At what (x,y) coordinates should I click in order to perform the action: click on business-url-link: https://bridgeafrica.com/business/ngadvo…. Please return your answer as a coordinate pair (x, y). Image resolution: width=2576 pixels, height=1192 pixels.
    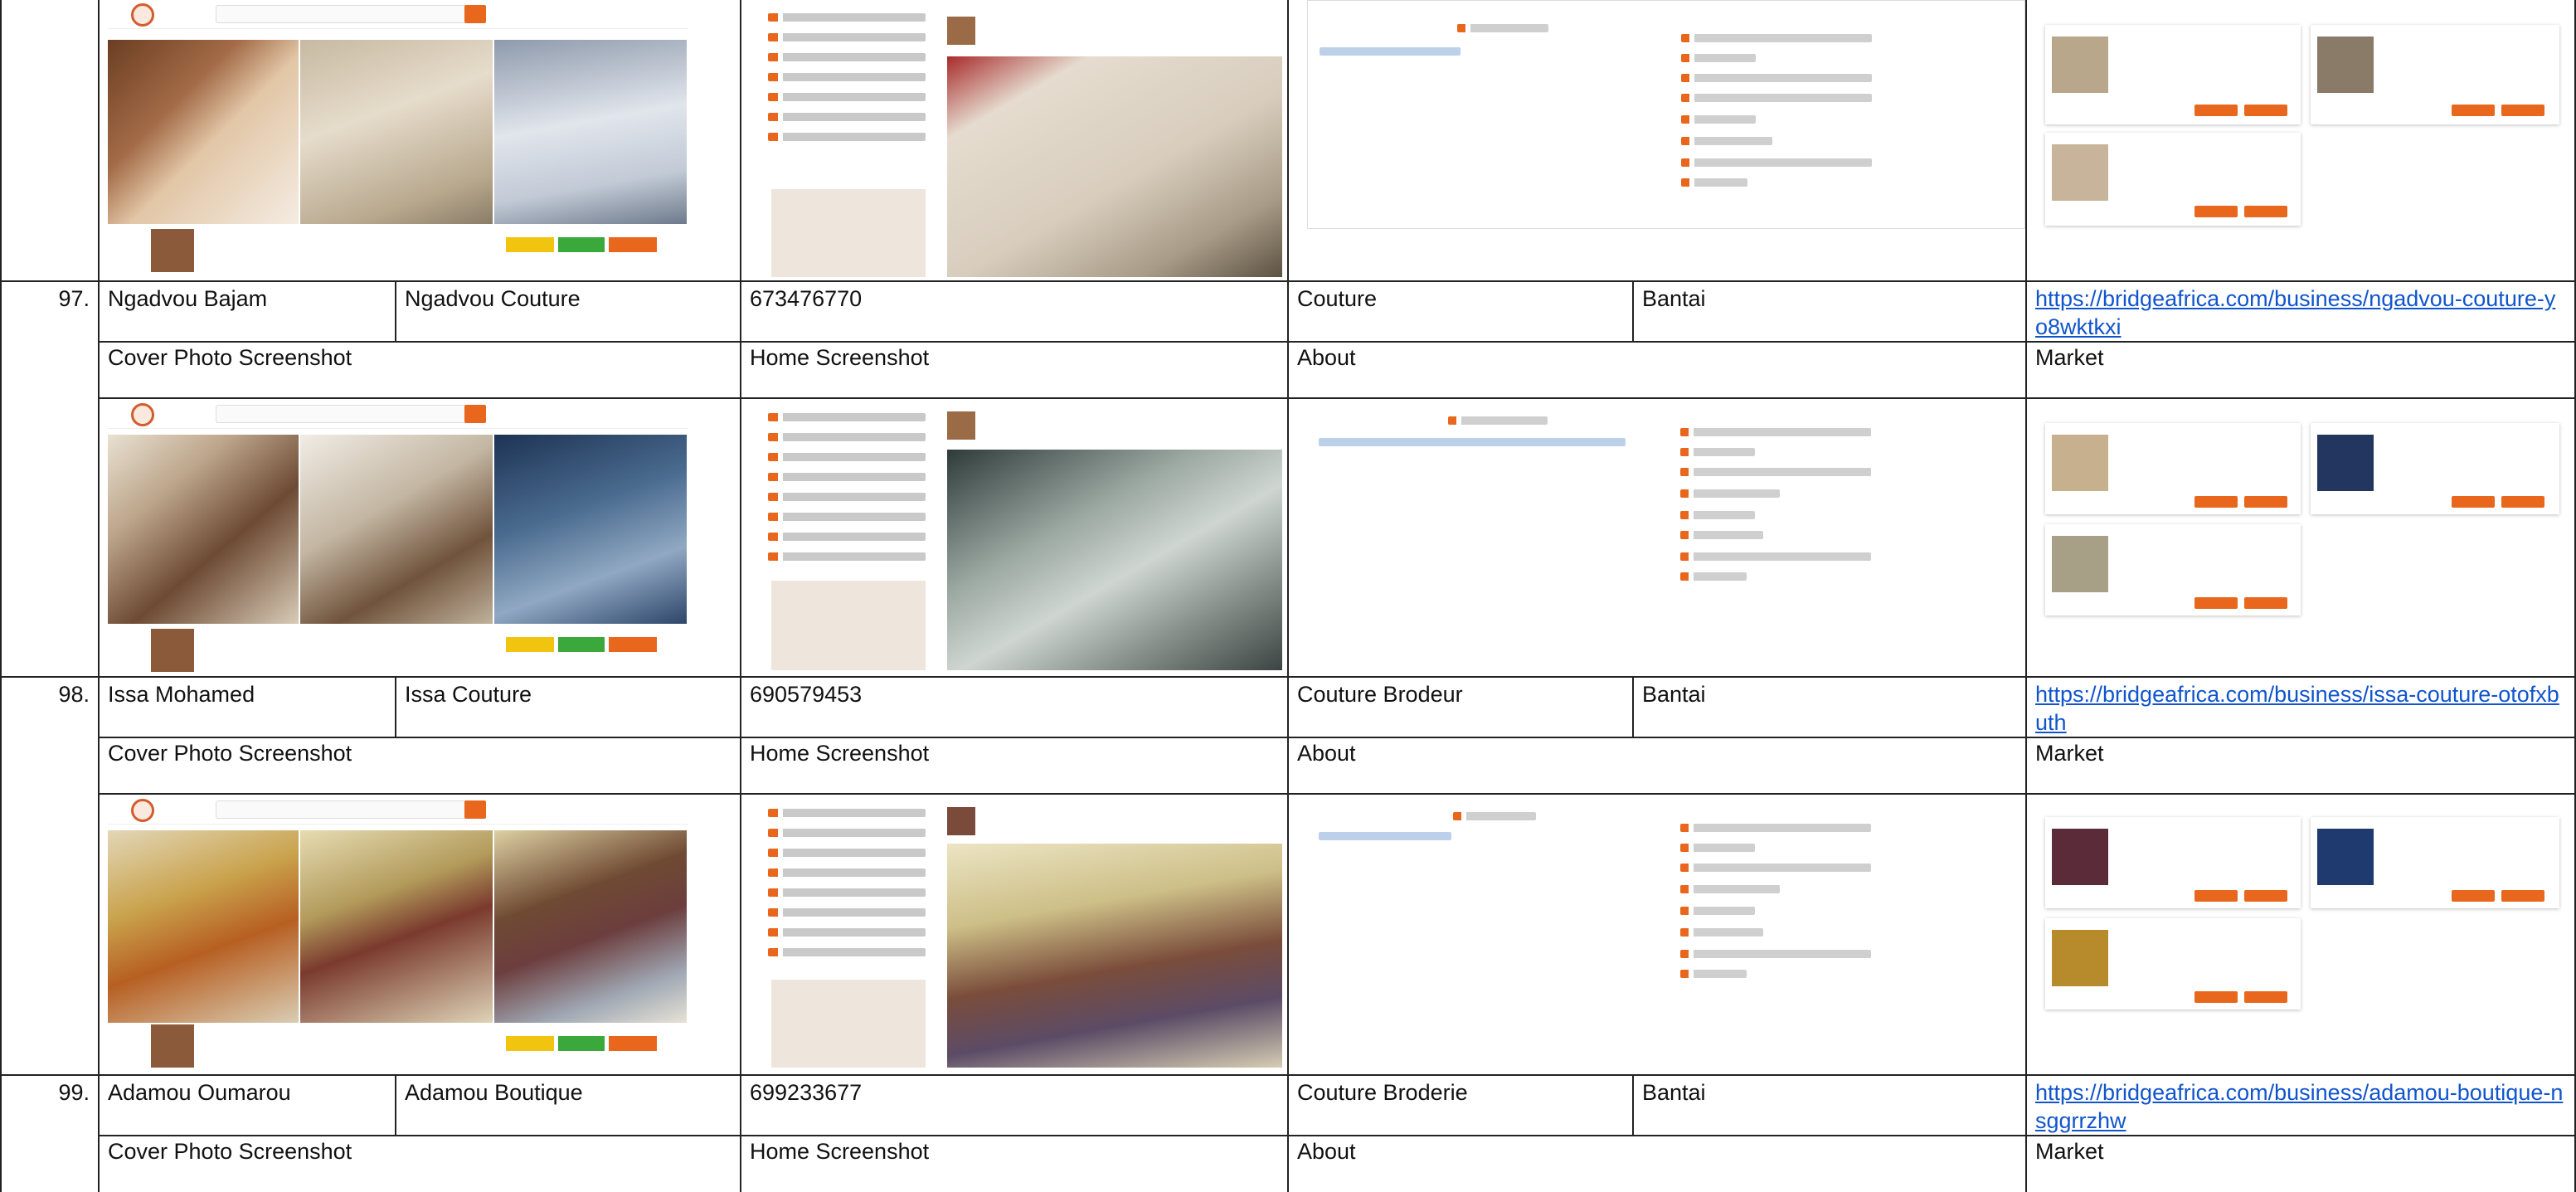
    Looking at the image, I should click on (2300, 313).